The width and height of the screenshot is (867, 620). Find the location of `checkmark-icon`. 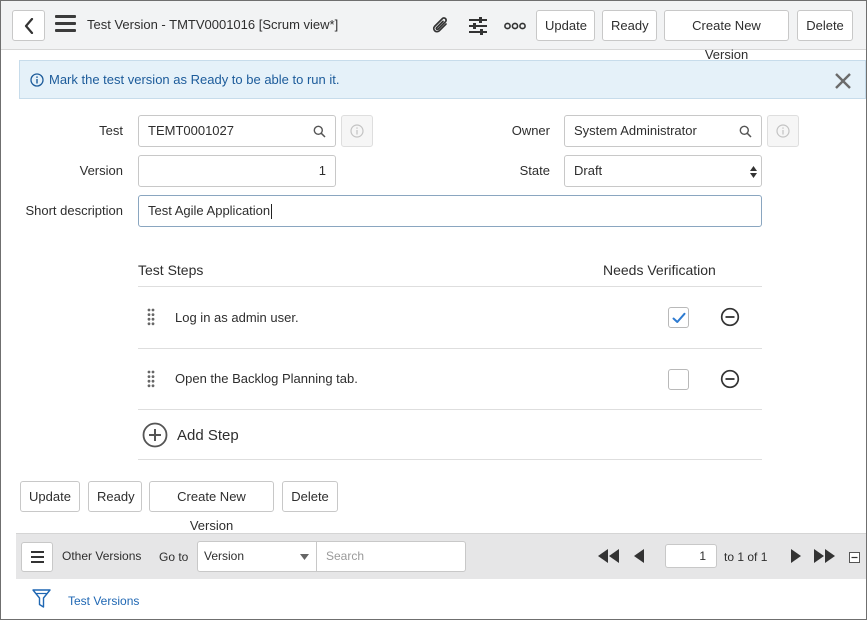

checkmark-icon is located at coordinates (678, 317).